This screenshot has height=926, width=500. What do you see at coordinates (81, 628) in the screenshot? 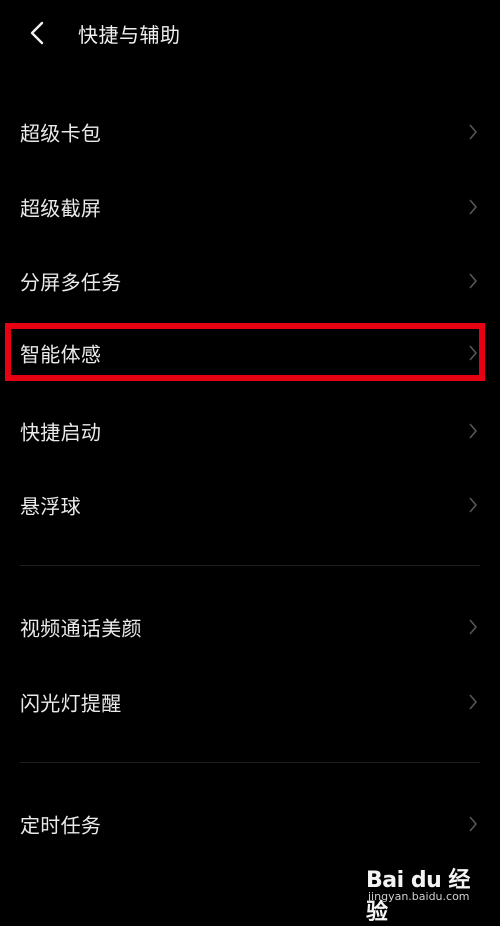
I see `menu-item-label: 视频通话美颜` at bounding box center [81, 628].